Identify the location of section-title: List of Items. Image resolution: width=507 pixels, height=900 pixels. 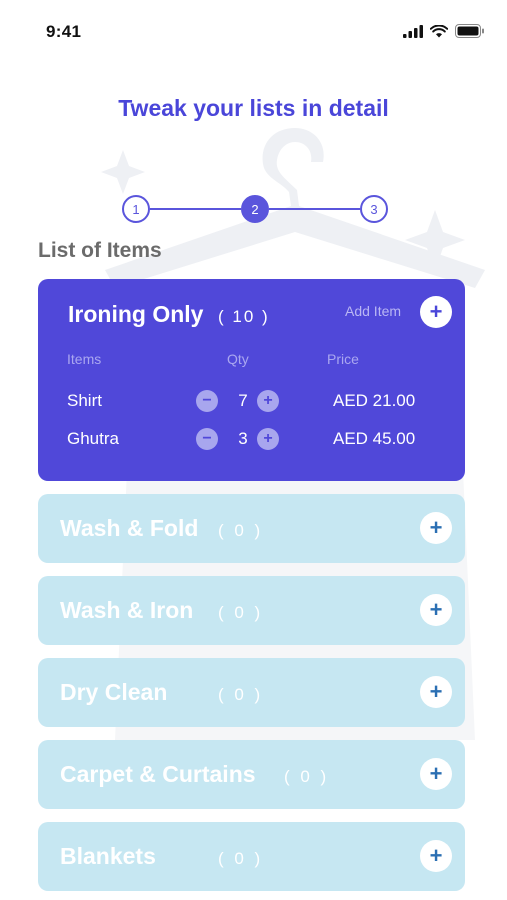
(100, 250).